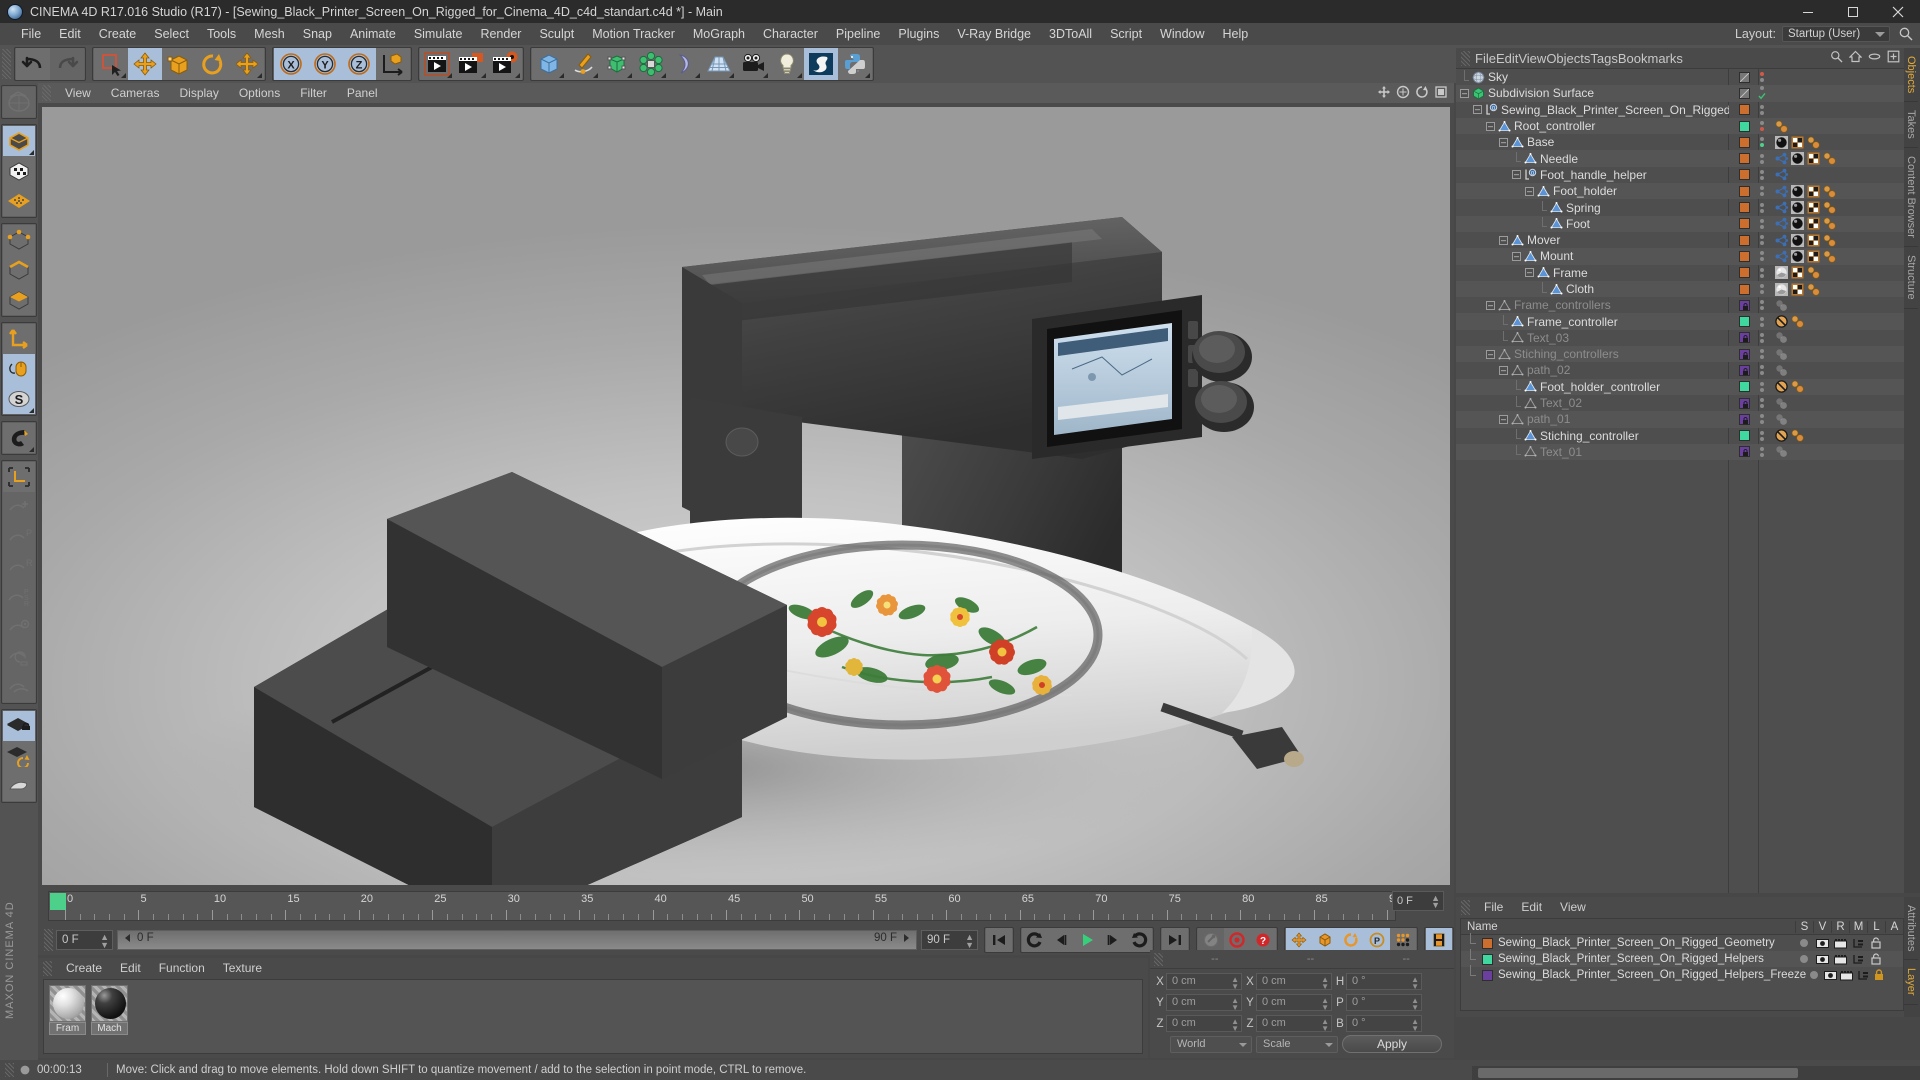 The image size is (1920, 1080). What do you see at coordinates (1485, 58) in the screenshot?
I see `om-menu-file: File` at bounding box center [1485, 58].